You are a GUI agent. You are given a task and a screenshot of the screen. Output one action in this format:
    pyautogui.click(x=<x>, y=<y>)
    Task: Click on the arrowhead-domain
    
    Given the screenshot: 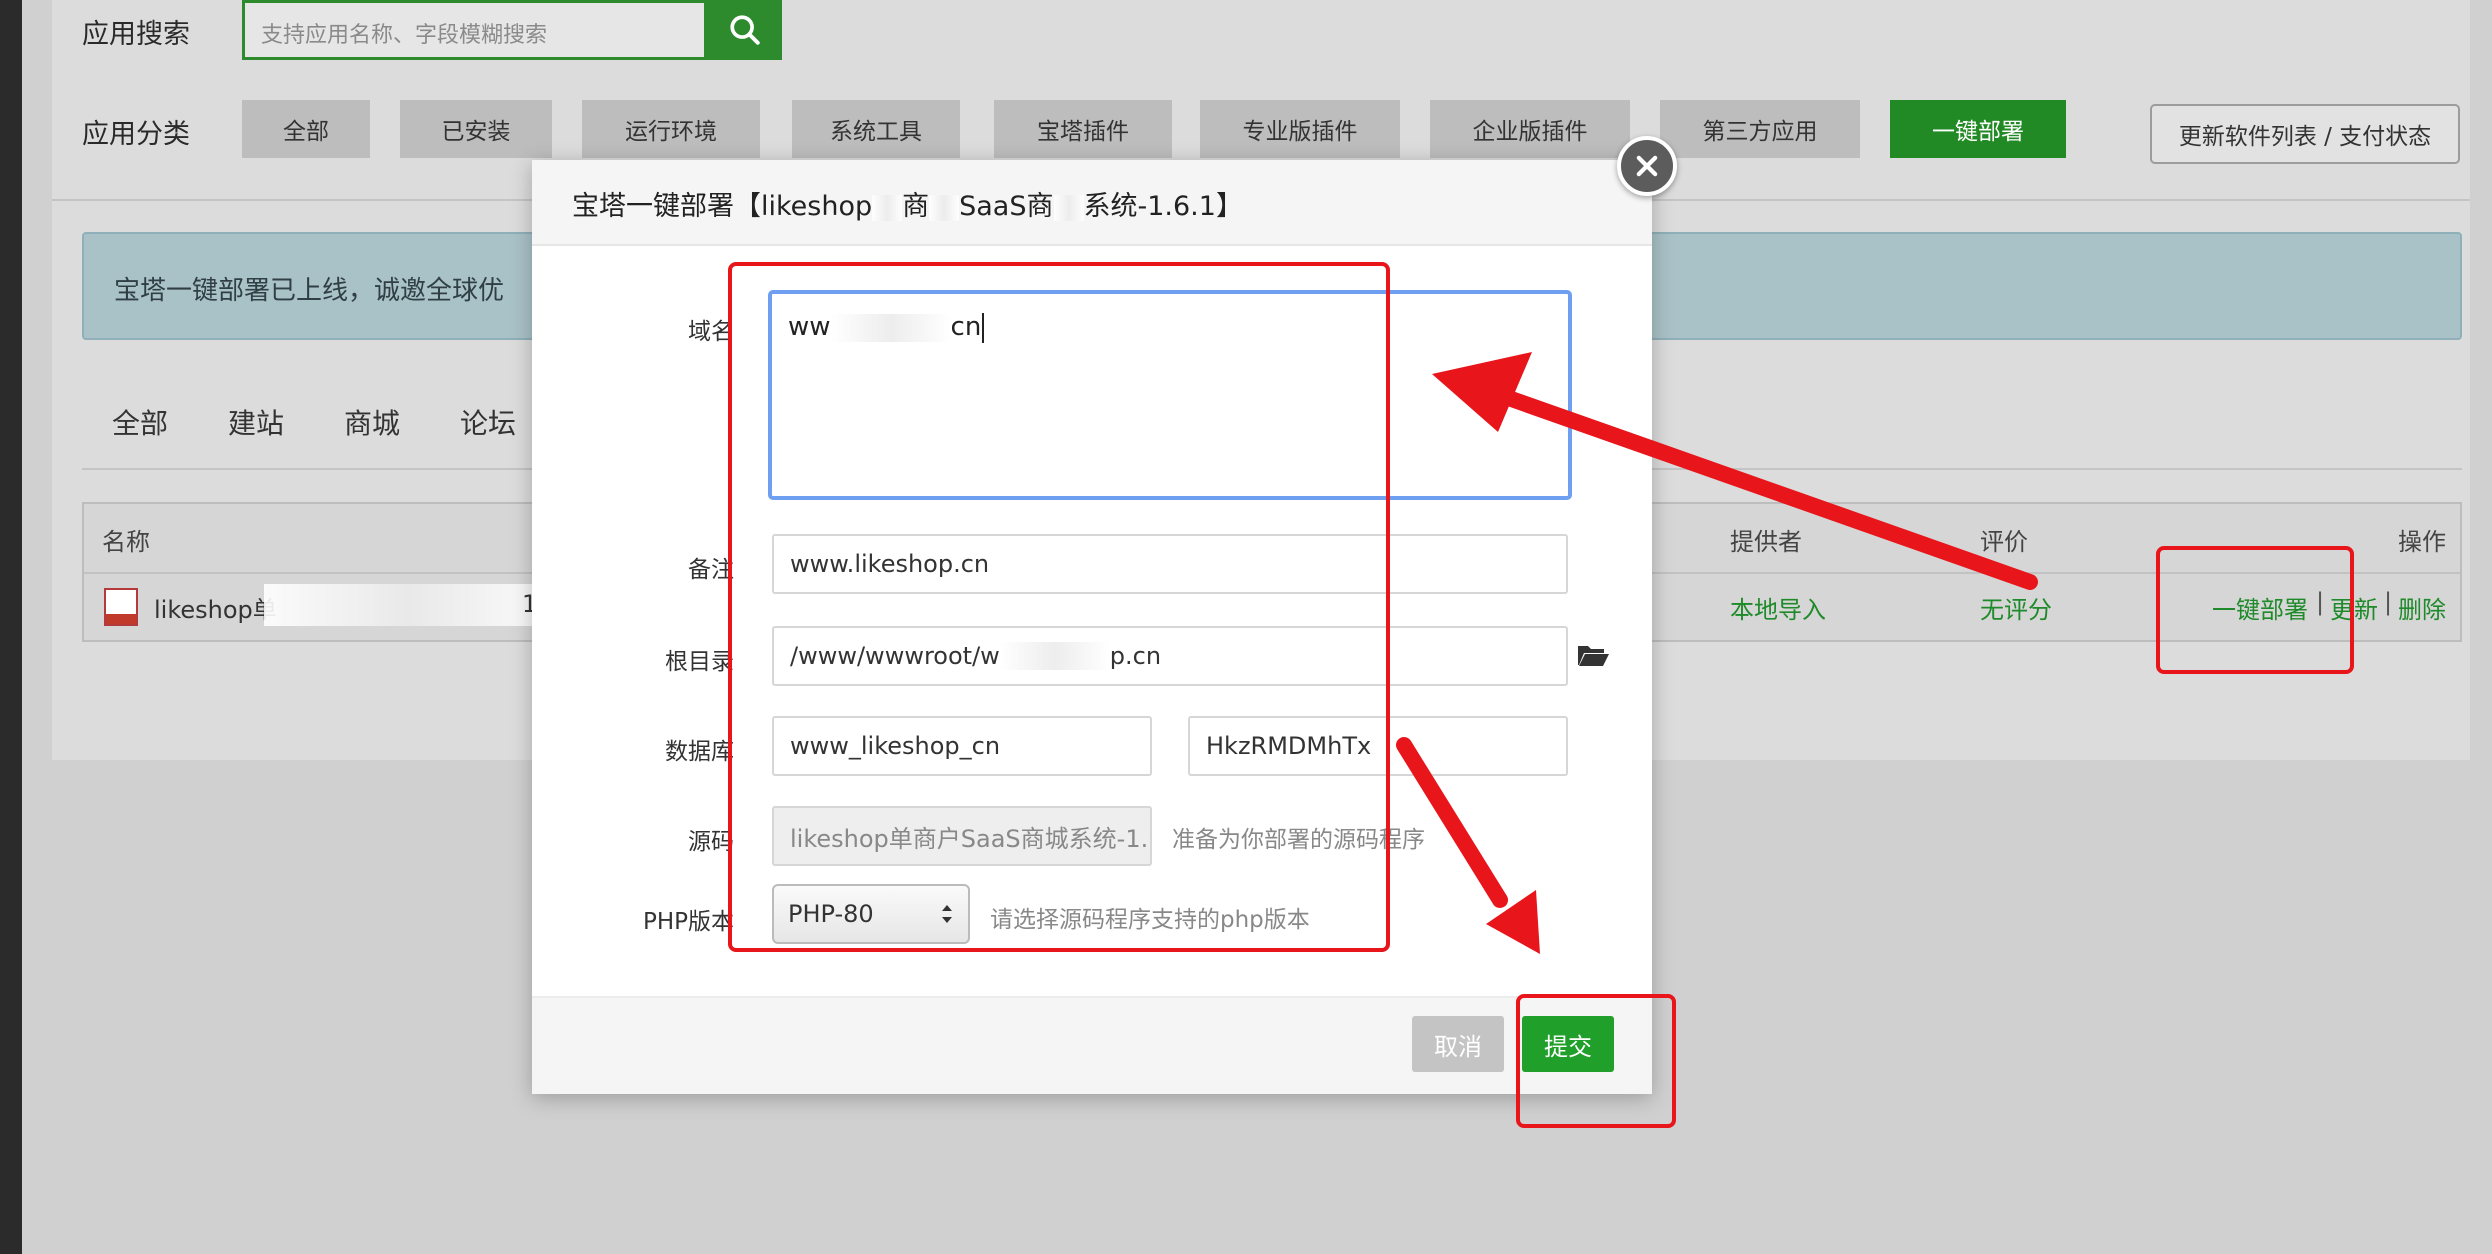 What is the action you would take?
    pyautogui.click(x=1482, y=392)
    